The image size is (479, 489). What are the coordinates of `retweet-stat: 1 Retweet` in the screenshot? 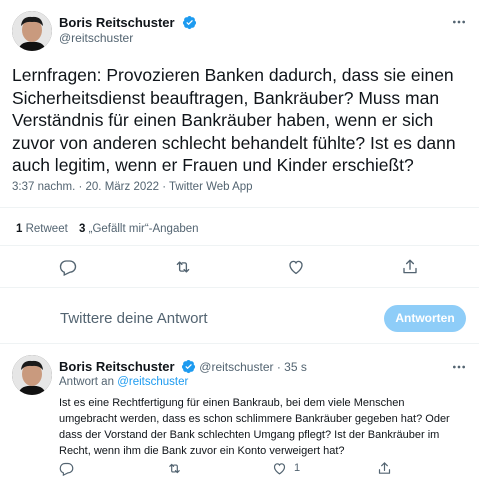 It's located at (42, 229).